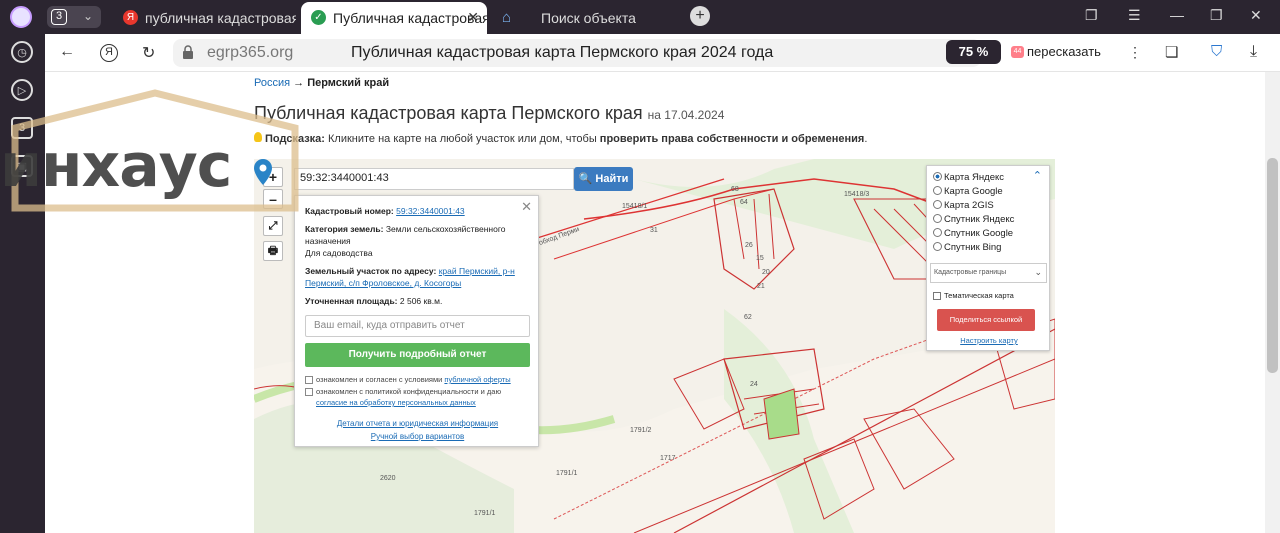 This screenshot has width=1280, height=533. What do you see at coordinates (654, 230) in the screenshot?
I see `map-label: 31` at bounding box center [654, 230].